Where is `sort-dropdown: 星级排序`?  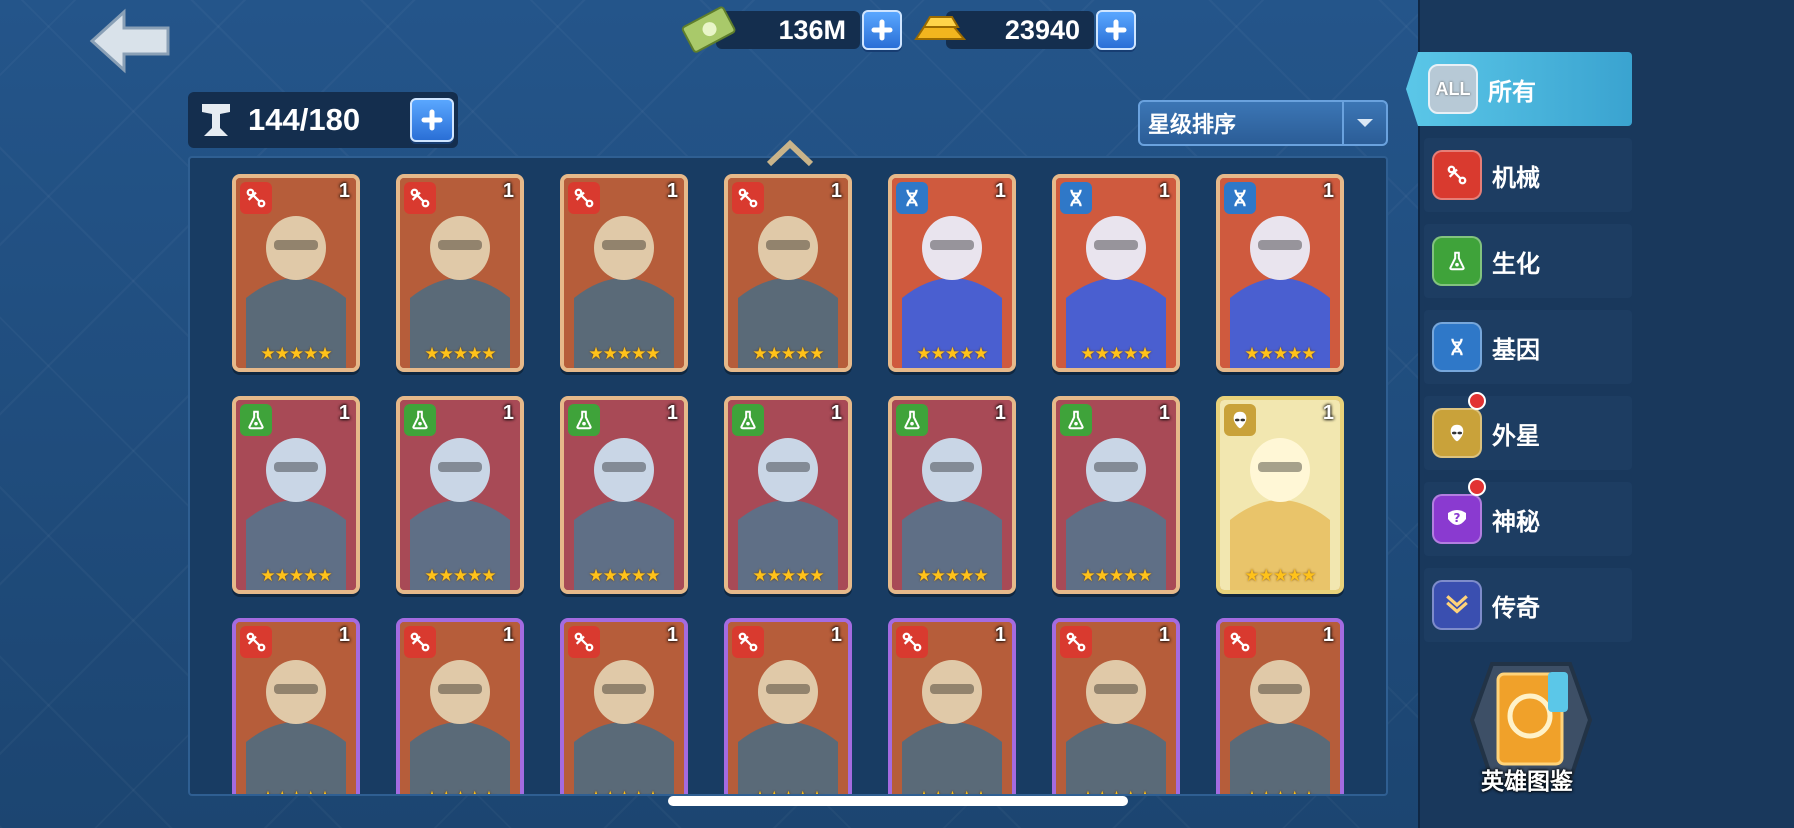 sort-dropdown: 星级排序 is located at coordinates (1263, 123).